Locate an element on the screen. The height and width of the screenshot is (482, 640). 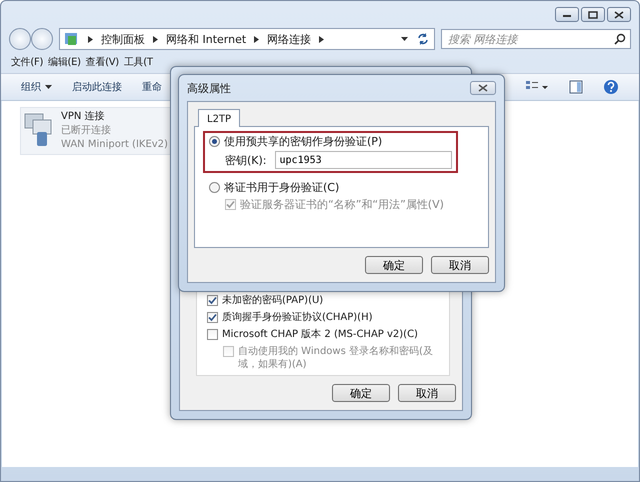
connection-device: WAN Miniport (IKEv2) is located at coordinates (114, 145).